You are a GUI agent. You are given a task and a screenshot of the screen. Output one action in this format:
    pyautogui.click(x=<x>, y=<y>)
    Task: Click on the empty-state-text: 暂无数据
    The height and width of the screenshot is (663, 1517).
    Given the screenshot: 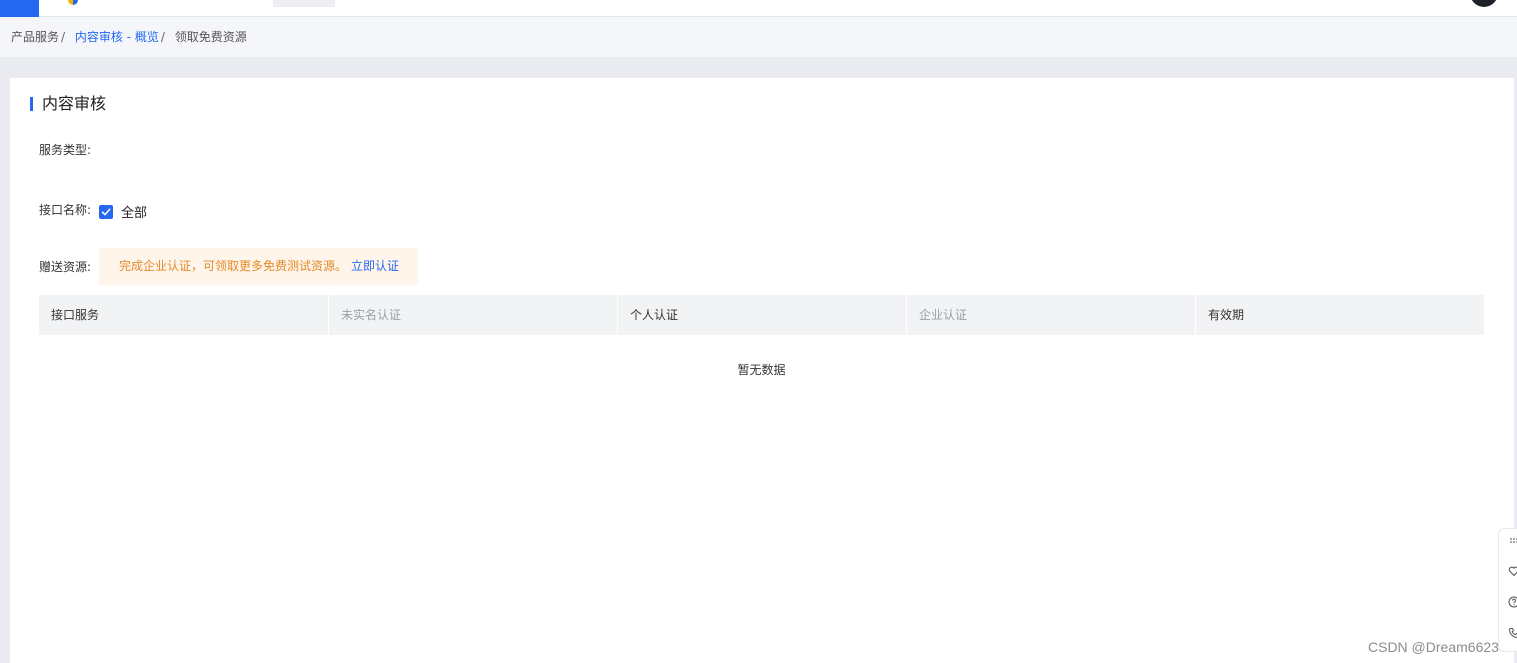 What is the action you would take?
    pyautogui.click(x=761, y=370)
    